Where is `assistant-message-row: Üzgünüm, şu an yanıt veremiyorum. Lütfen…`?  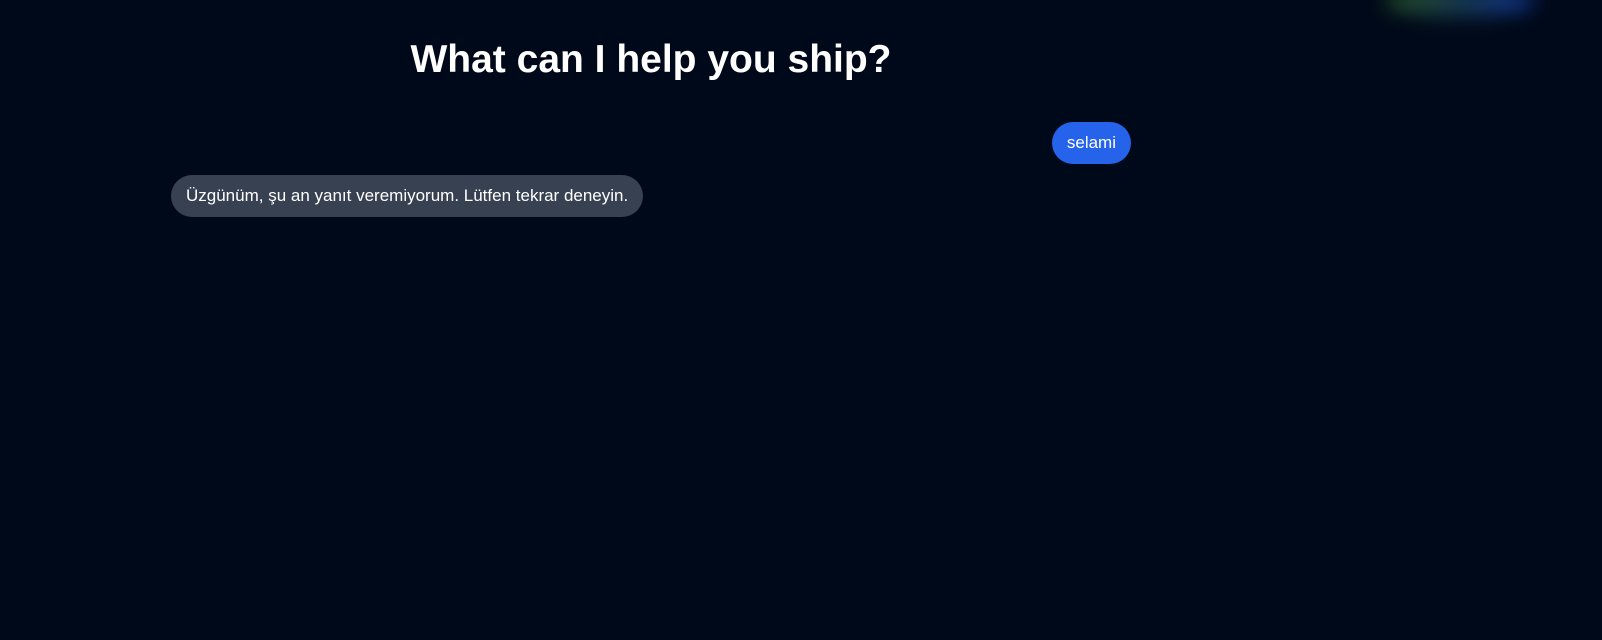
assistant-message-row: Üzgünüm, şu an yanıt veremiyorum. Lütfen… is located at coordinates (651, 196).